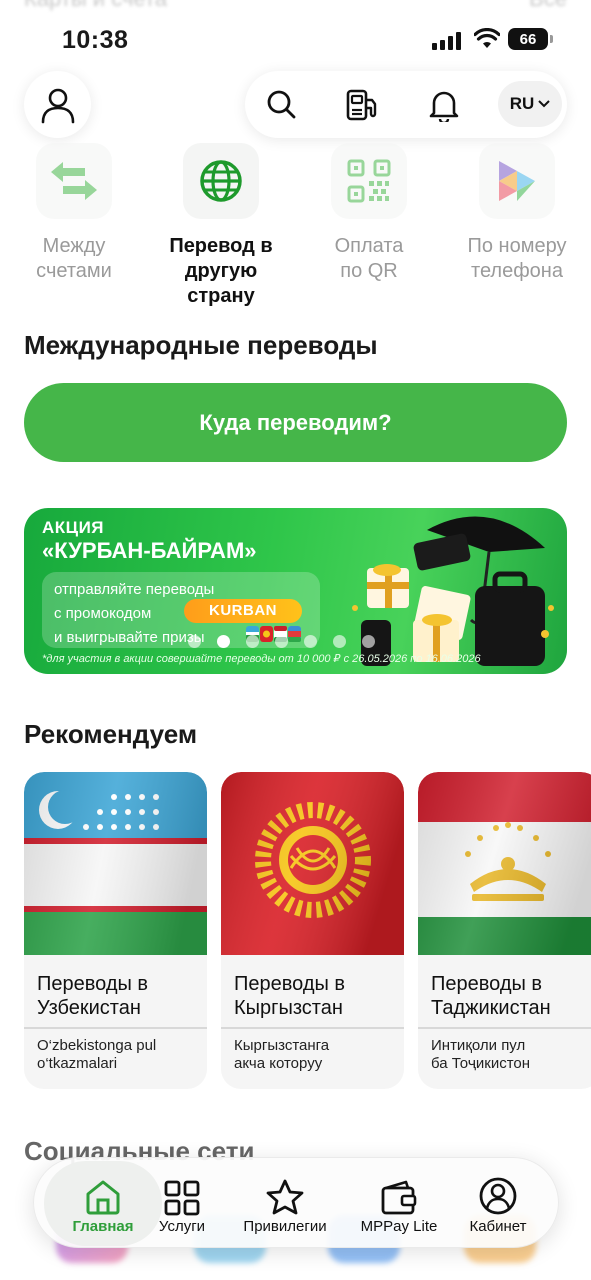 The image size is (591, 1280). Describe the element at coordinates (517, 246) in the screenshot. I see `quick-action-label: По номеру` at that location.